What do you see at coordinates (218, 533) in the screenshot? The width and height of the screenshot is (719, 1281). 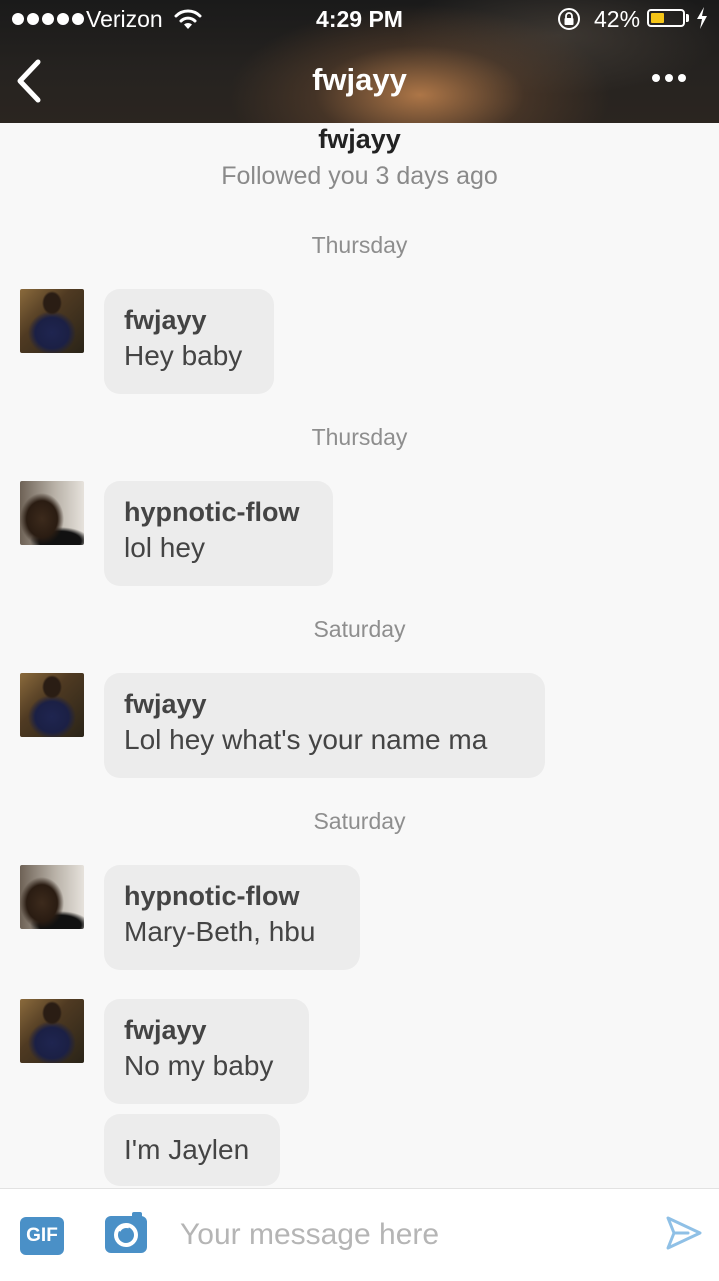 I see `message-bubble: hypnotic-flow lol hey` at bounding box center [218, 533].